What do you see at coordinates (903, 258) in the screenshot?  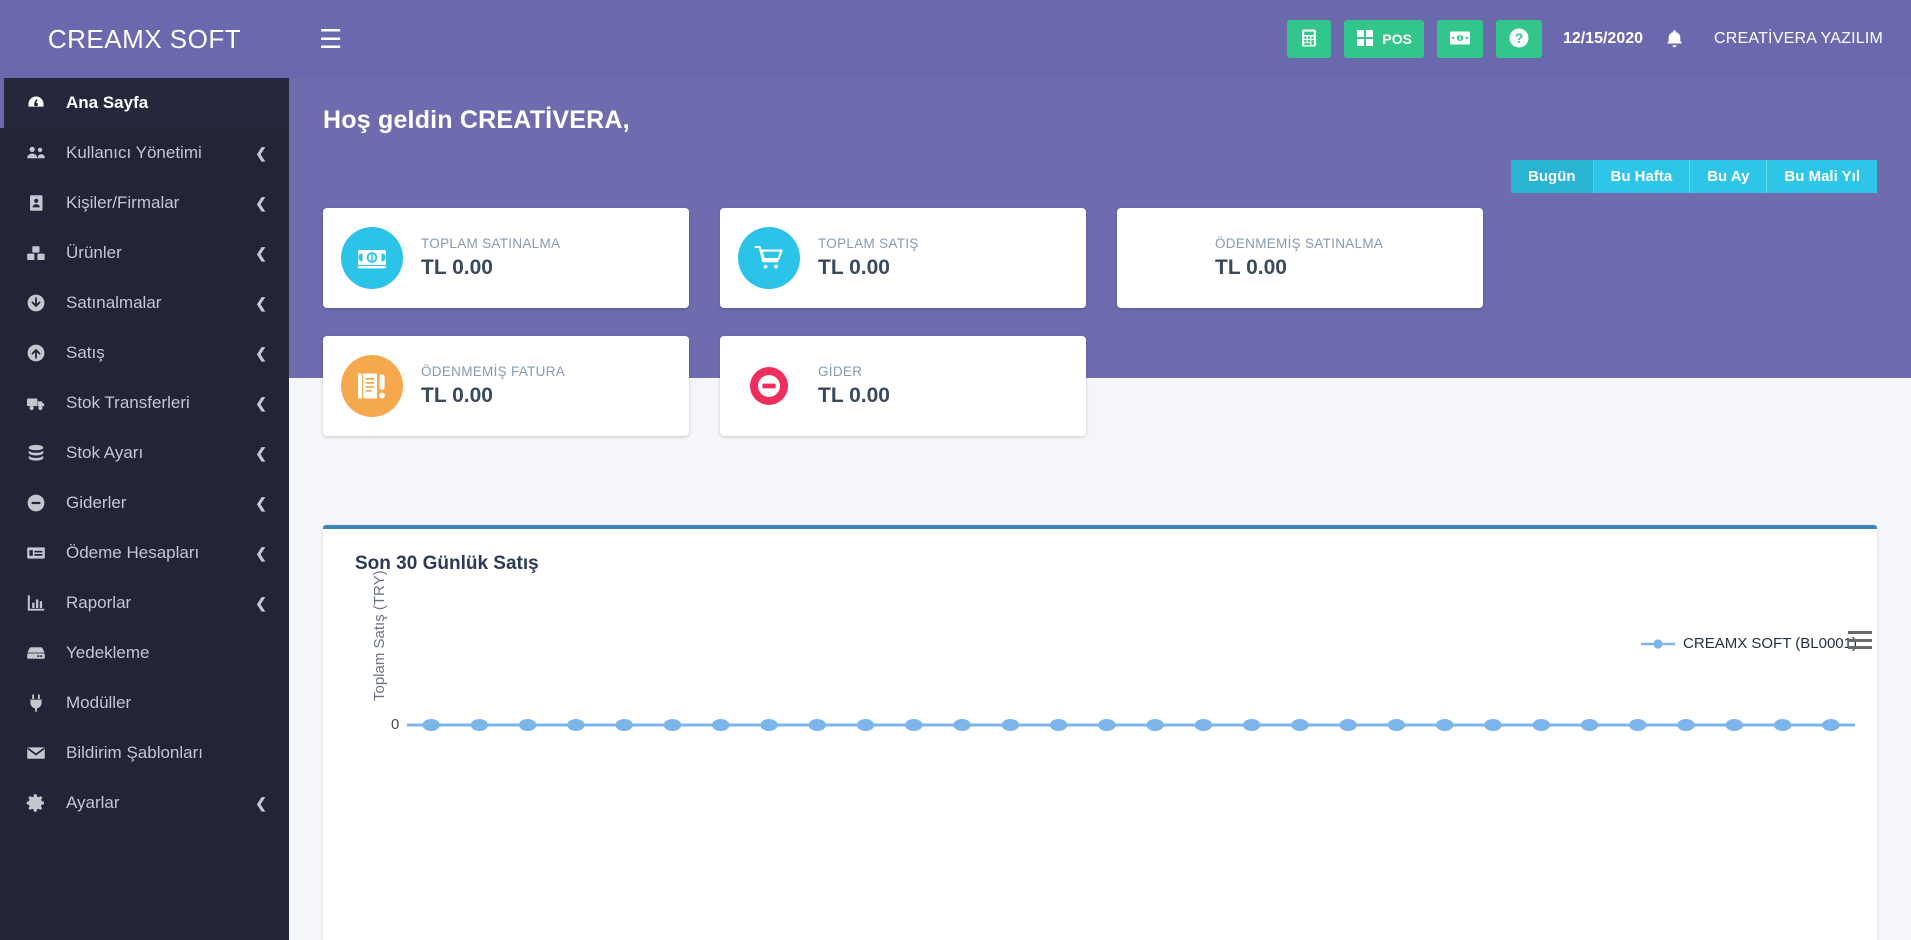 I see `stat-card: TOPLAM SATIŞ TL 0.00` at bounding box center [903, 258].